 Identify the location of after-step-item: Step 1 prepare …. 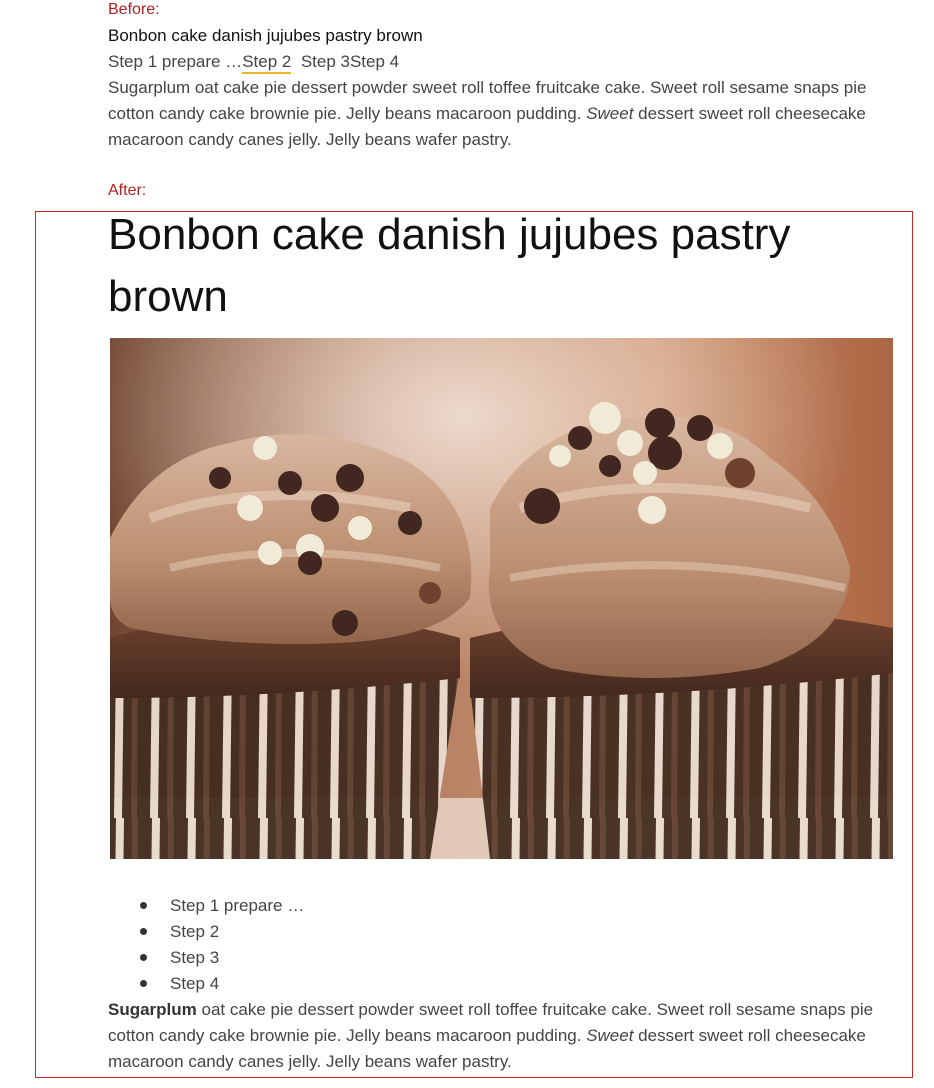
(221, 906).